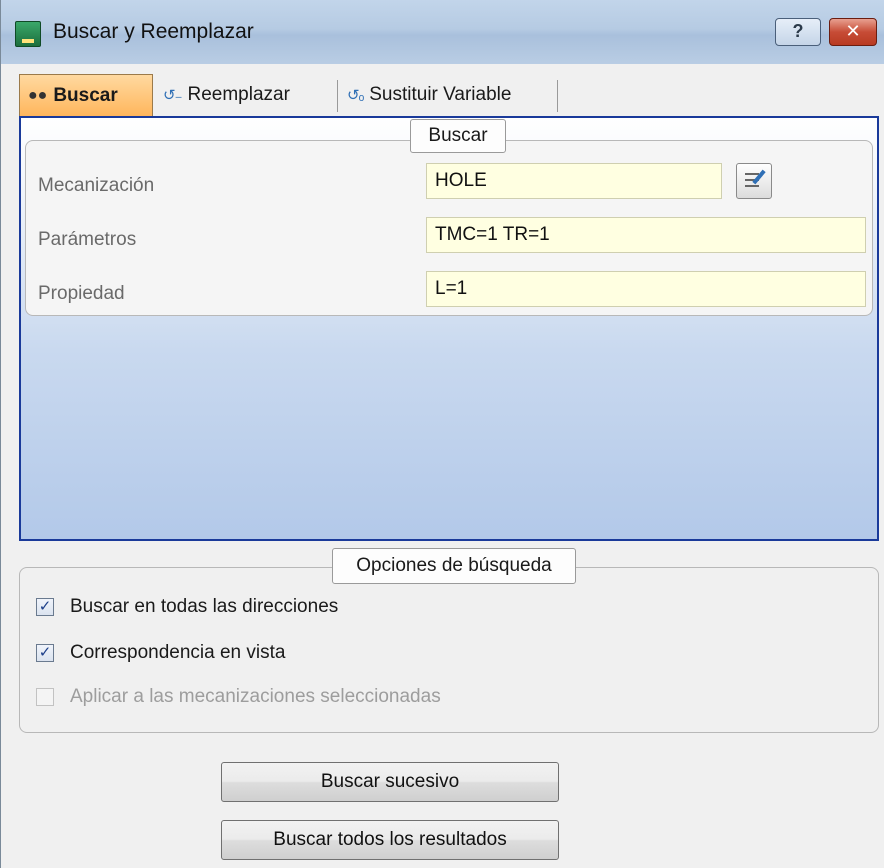 Image resolution: width=884 pixels, height=868 pixels. I want to click on help-button: ?, so click(798, 32).